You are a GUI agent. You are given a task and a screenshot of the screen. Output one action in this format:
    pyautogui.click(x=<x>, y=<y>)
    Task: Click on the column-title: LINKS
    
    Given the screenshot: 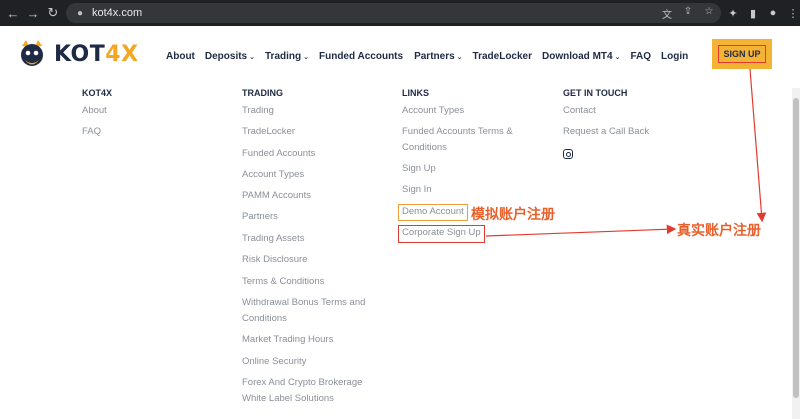 What is the action you would take?
    pyautogui.click(x=415, y=93)
    